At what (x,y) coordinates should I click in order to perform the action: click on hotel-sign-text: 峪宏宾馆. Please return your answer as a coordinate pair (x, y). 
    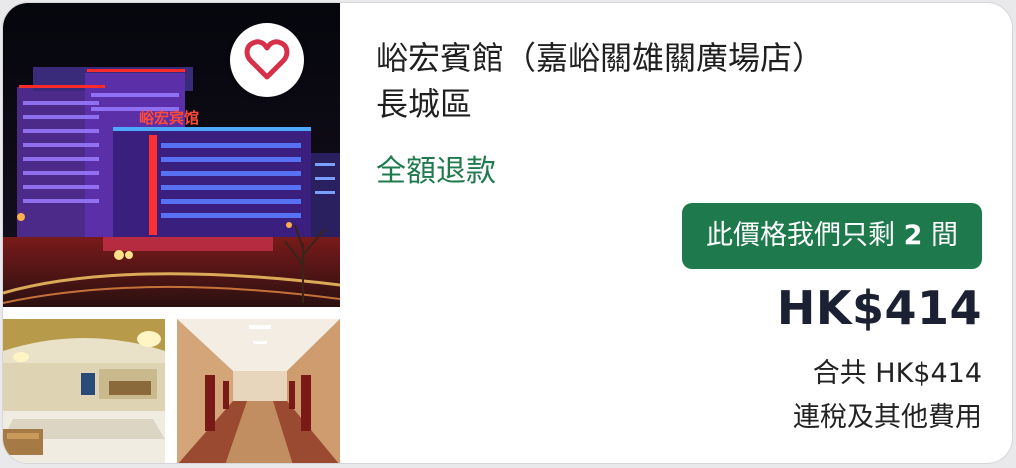
    Looking at the image, I should click on (169, 118).